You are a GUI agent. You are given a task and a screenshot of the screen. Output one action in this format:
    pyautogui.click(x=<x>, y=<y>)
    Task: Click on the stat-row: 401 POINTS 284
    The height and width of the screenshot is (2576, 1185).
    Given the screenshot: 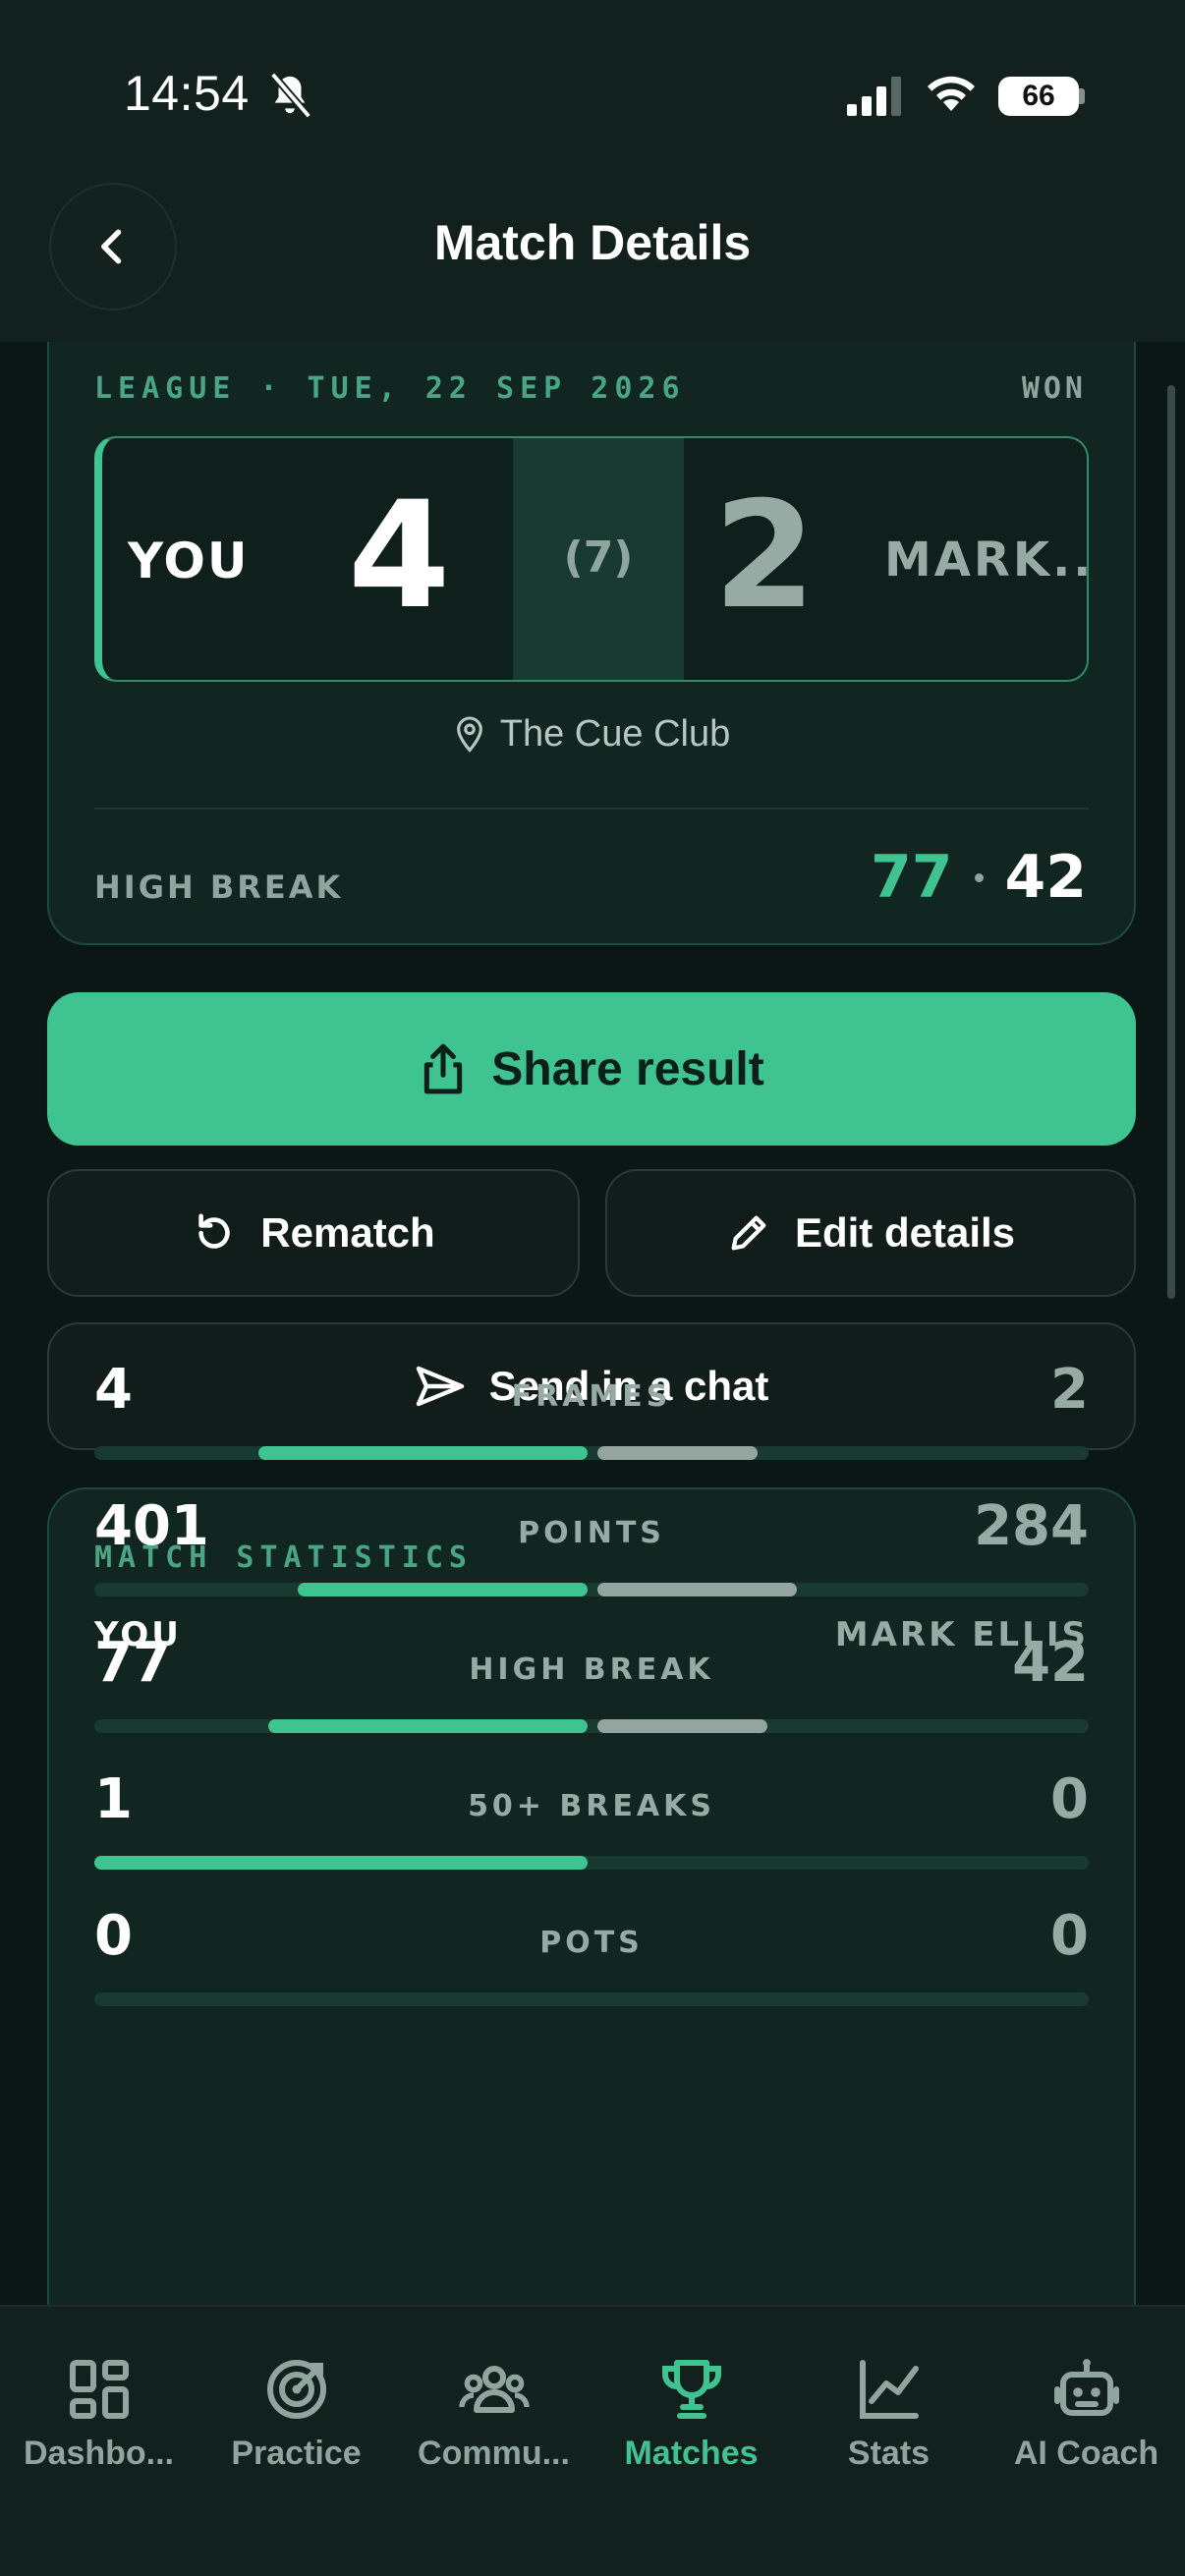 What is the action you would take?
    pyautogui.click(x=592, y=1558)
    